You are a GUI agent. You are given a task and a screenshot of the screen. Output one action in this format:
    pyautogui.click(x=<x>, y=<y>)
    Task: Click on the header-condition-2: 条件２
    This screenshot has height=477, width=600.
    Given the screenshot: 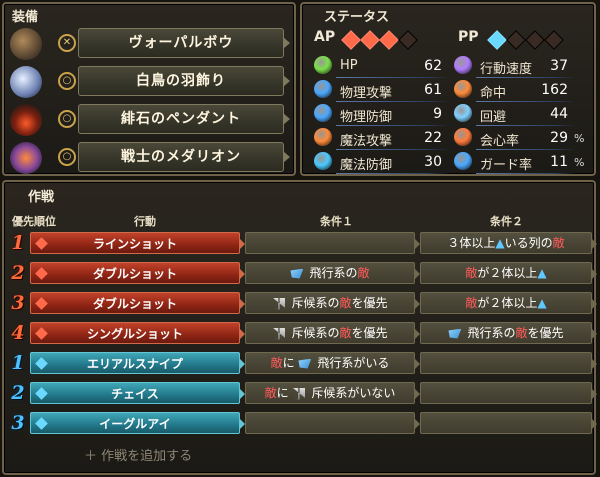 What is the action you would take?
    pyautogui.click(x=506, y=221)
    